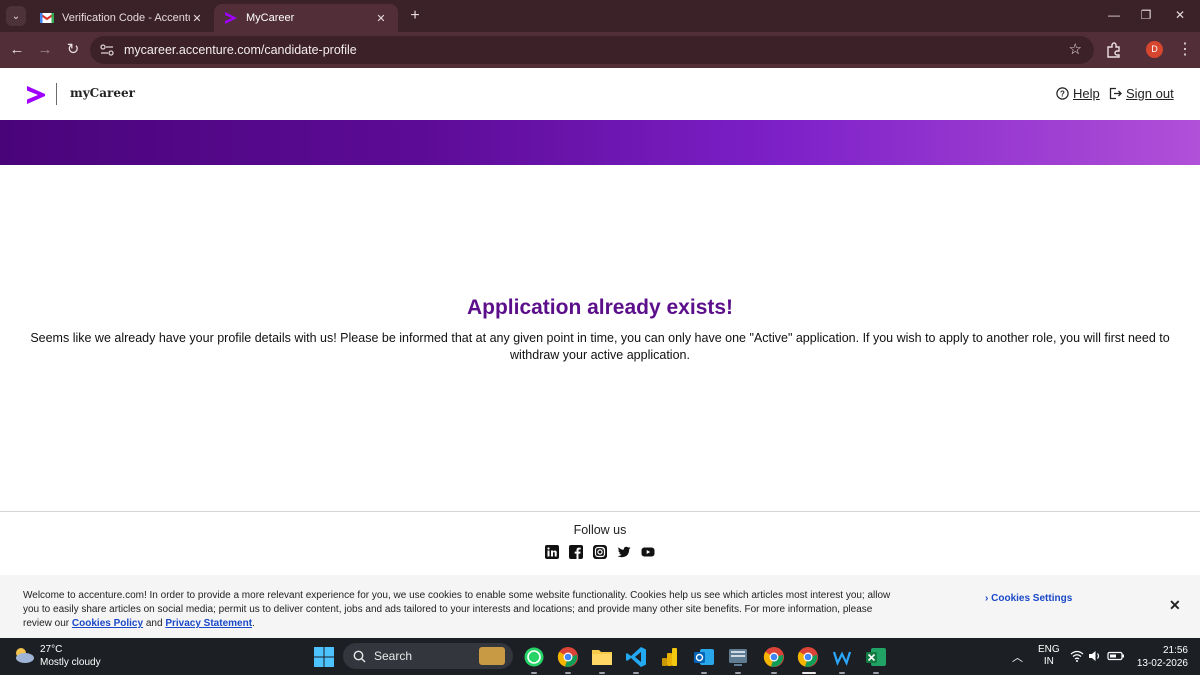  What do you see at coordinates (107, 50) in the screenshot?
I see `site-info-icon` at bounding box center [107, 50].